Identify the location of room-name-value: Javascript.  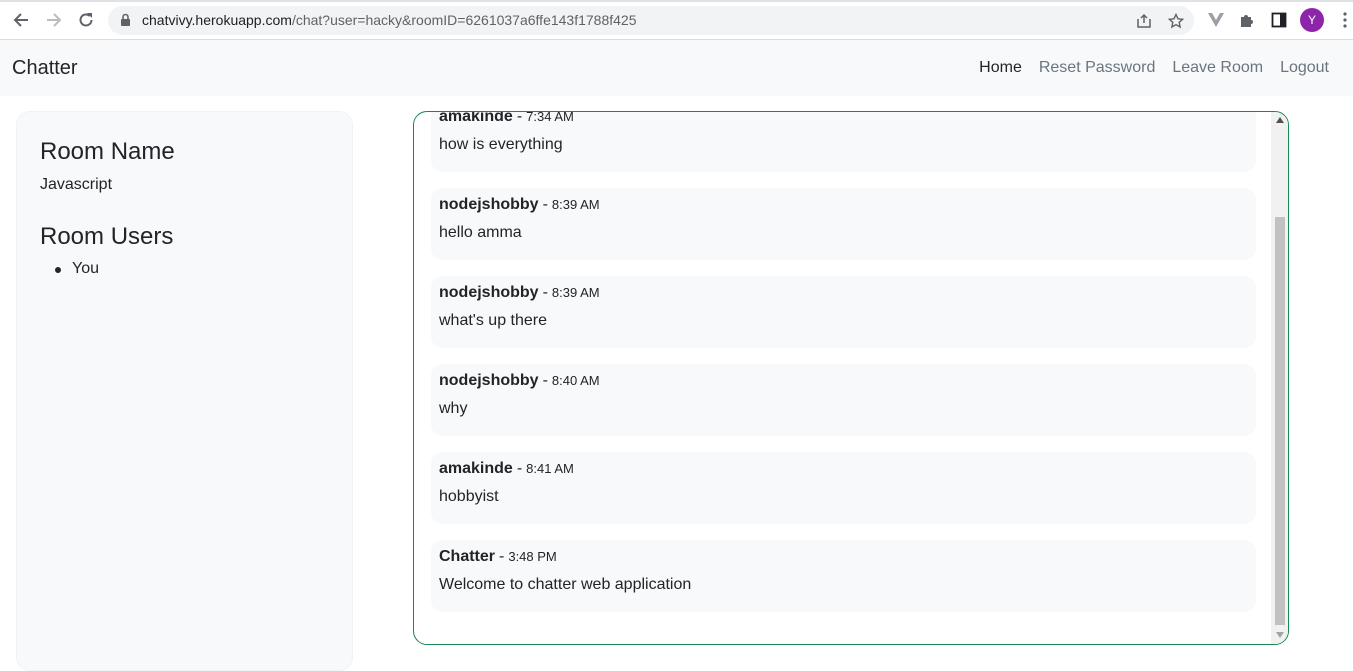
(76, 184).